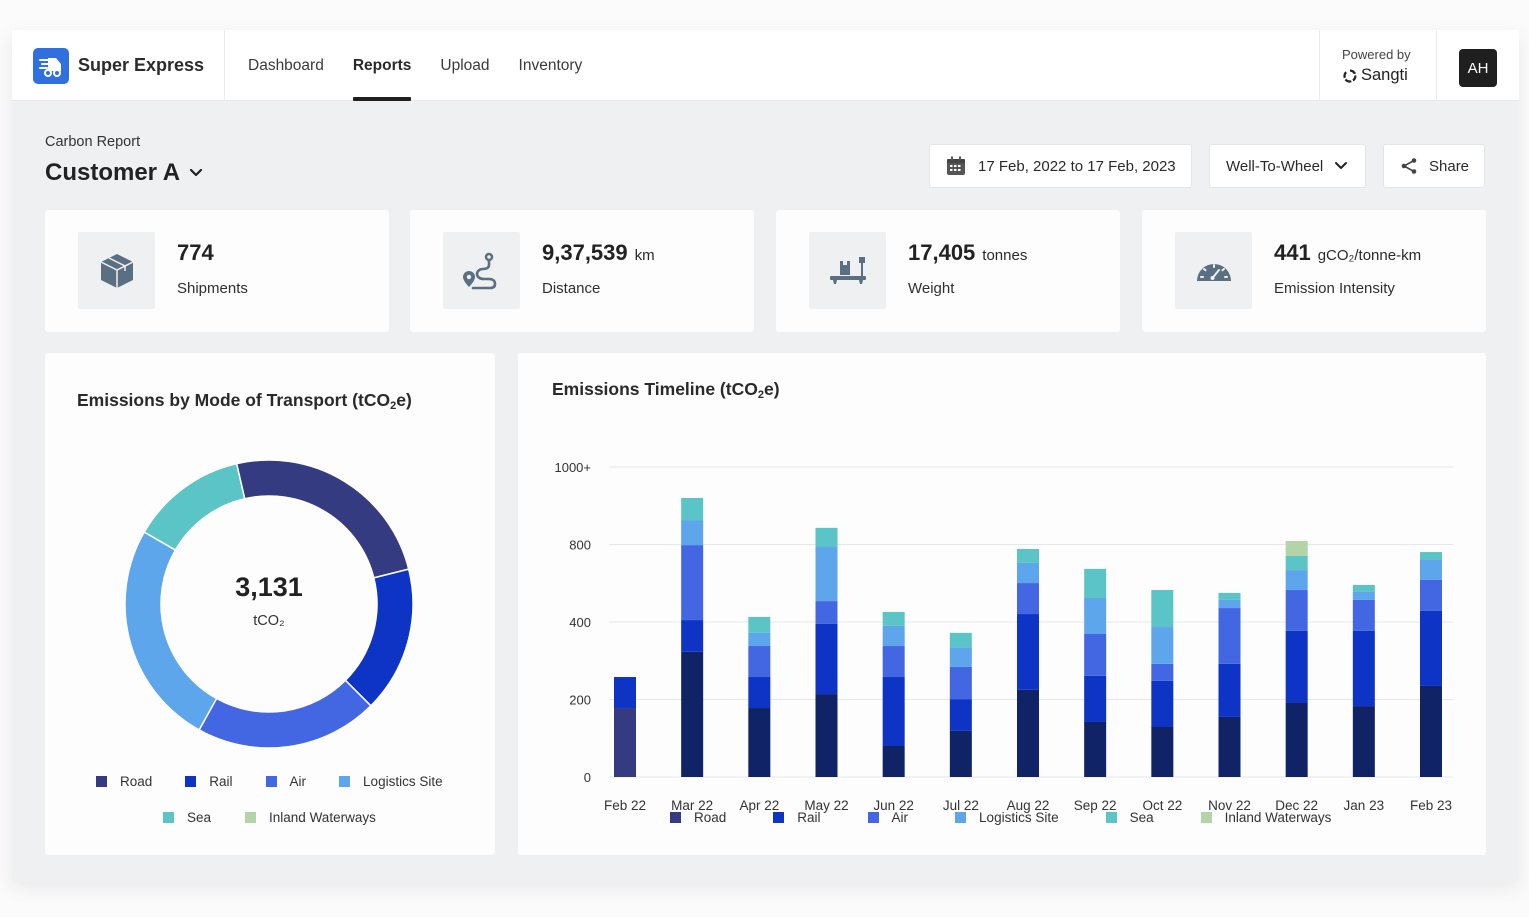  Describe the element at coordinates (1434, 166) in the screenshot. I see `share-button: Share` at that location.